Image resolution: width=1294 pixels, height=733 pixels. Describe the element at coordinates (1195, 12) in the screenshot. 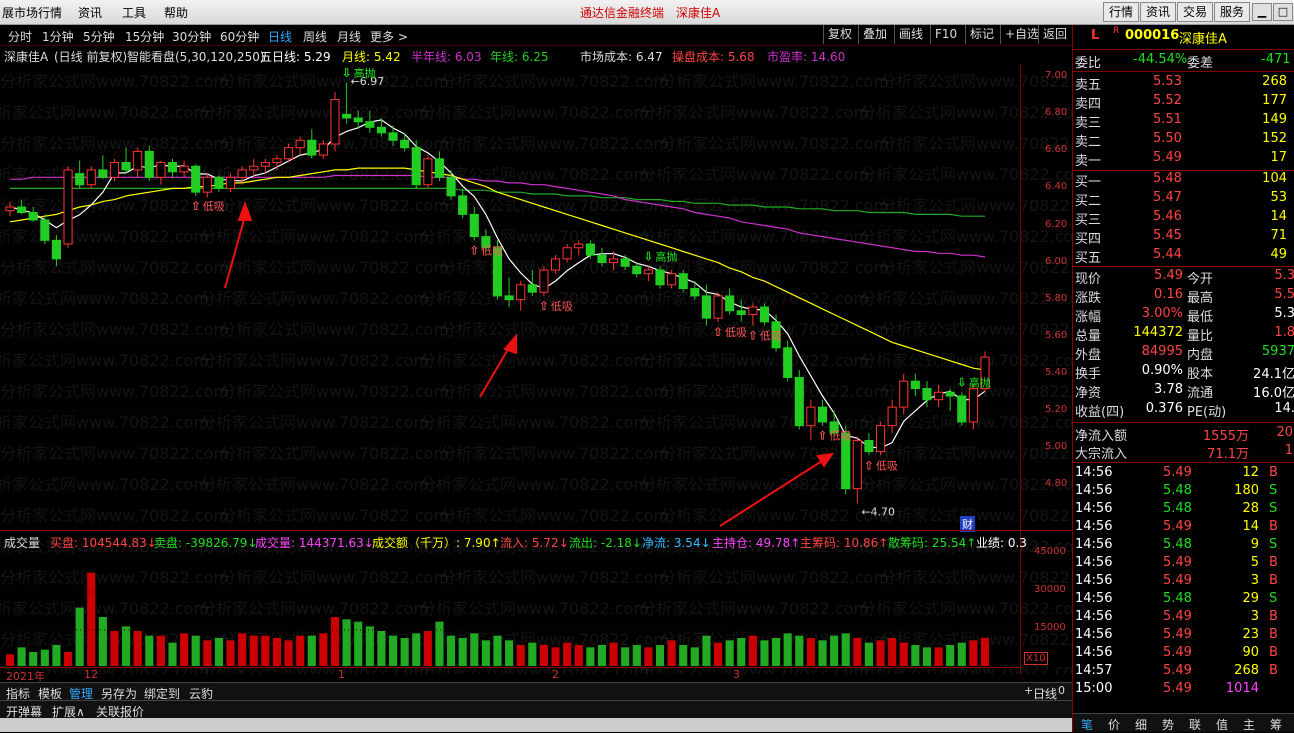

I see `trade-button: 交易` at that location.